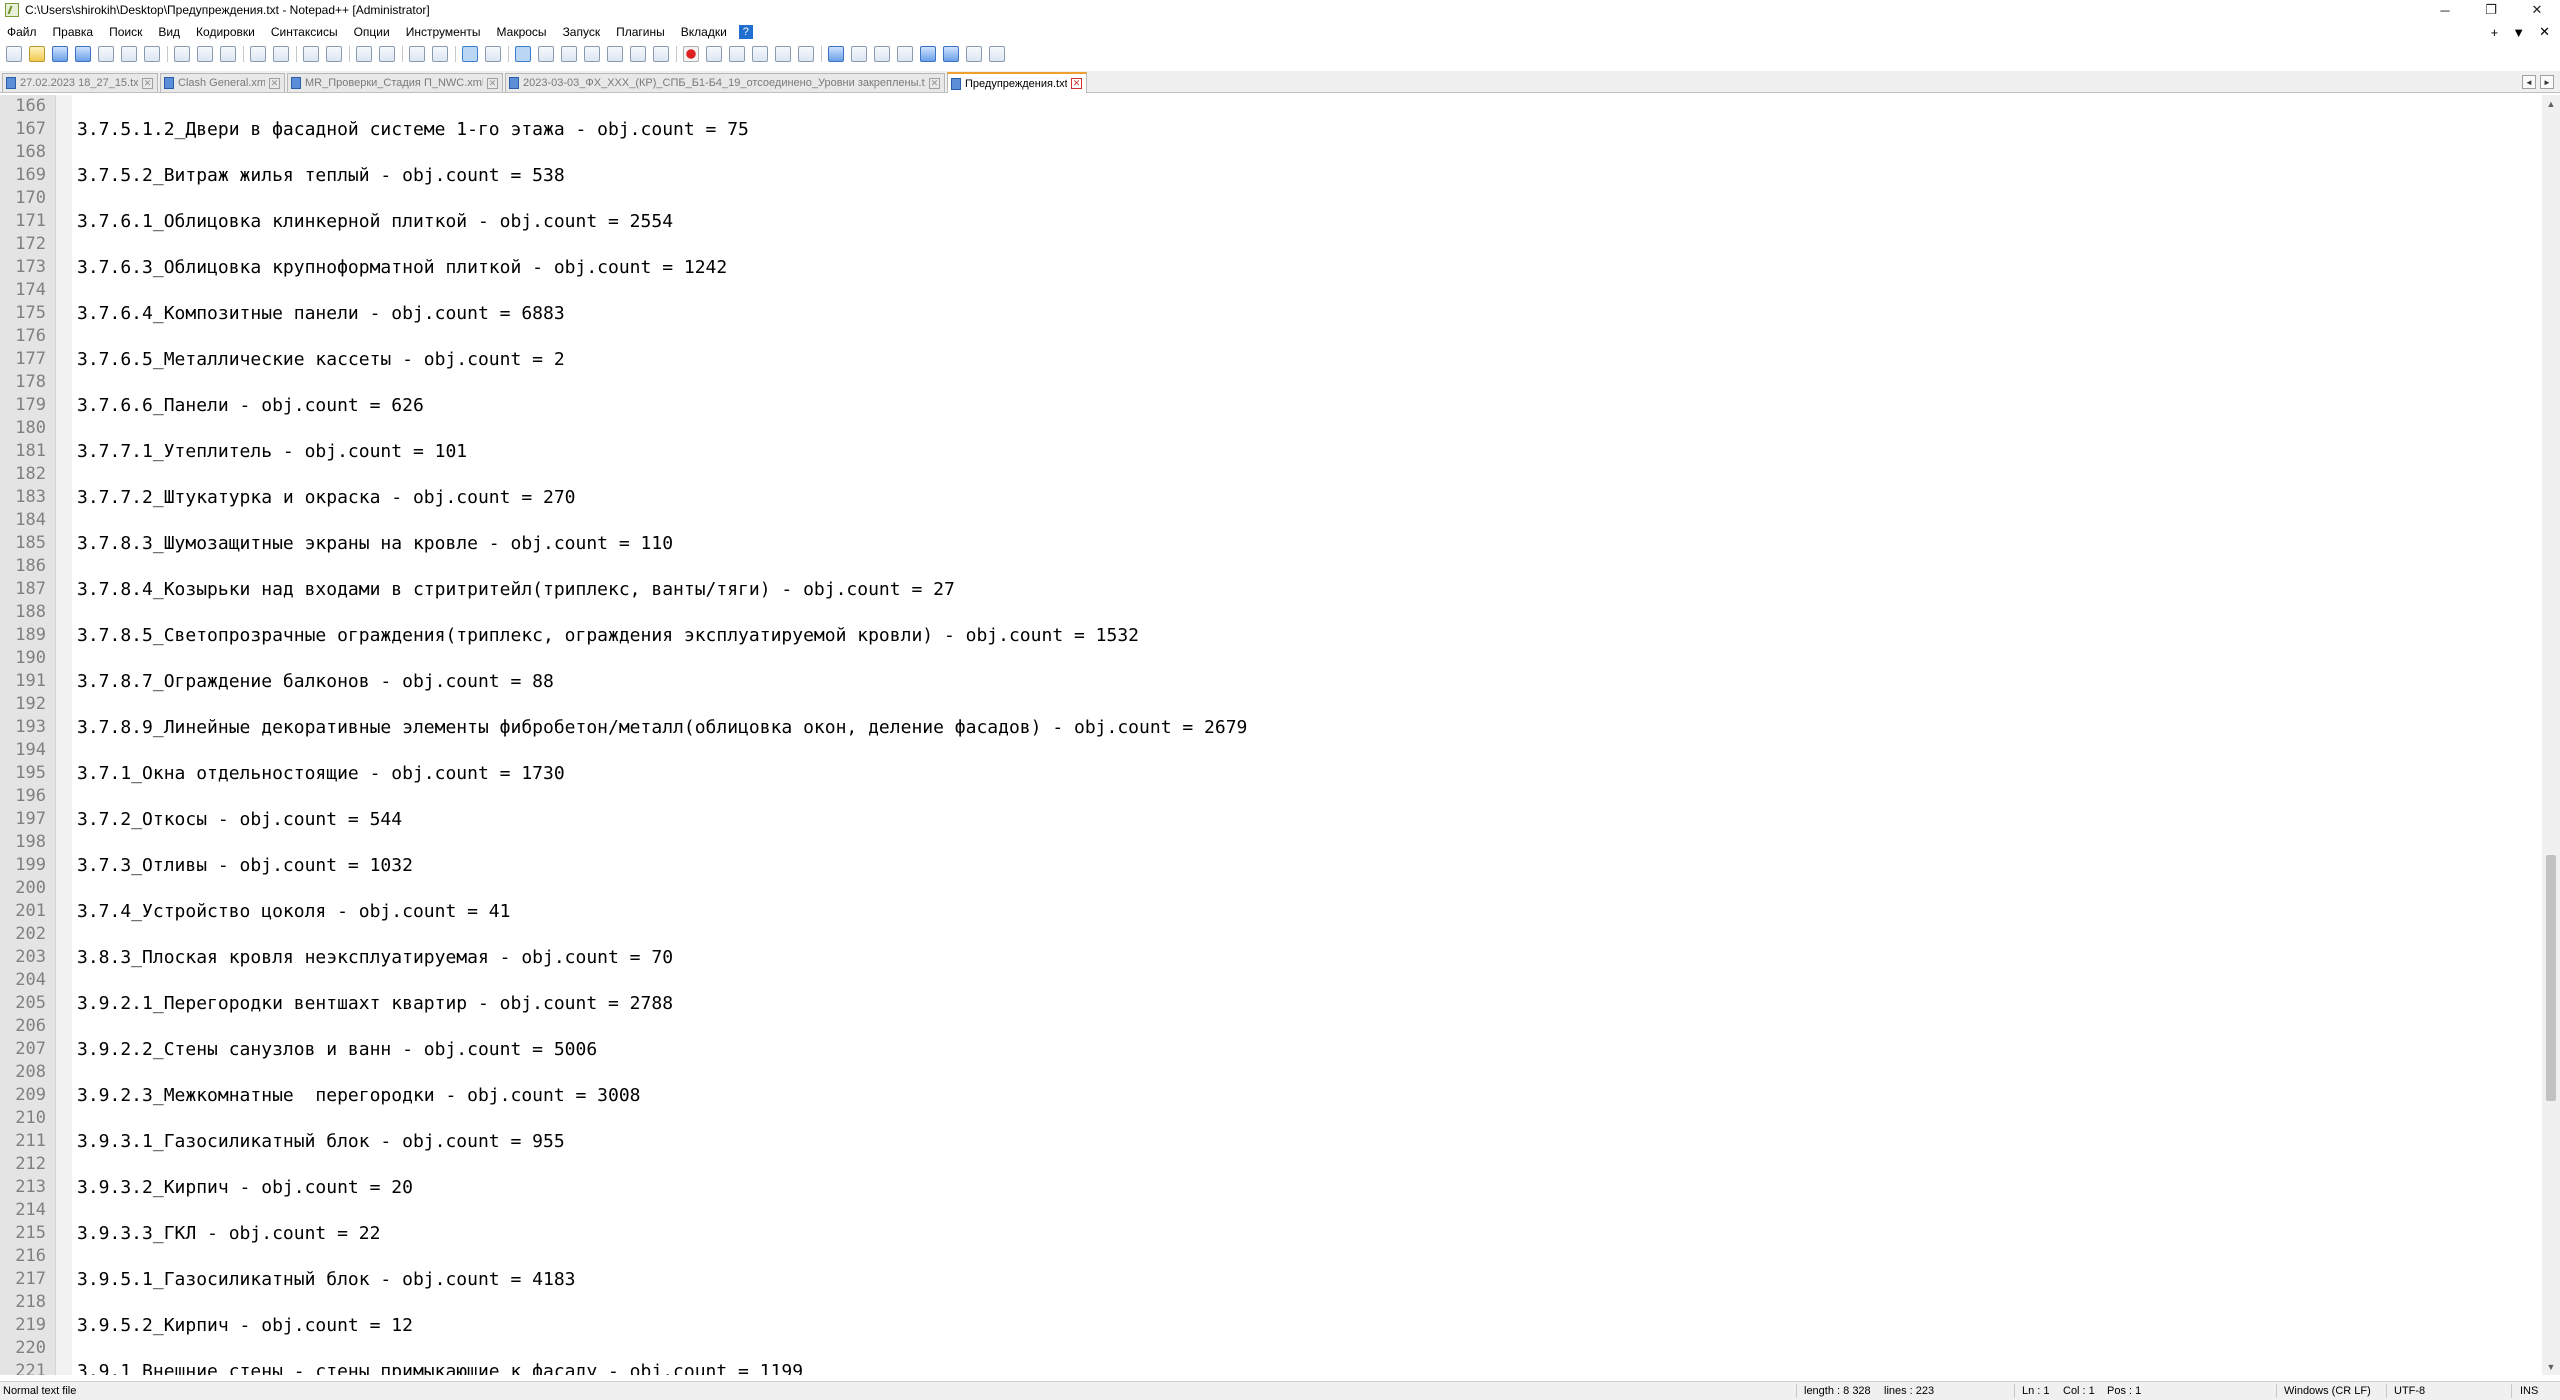 The height and width of the screenshot is (1400, 2560). I want to click on close-file-icon, so click(106, 54).